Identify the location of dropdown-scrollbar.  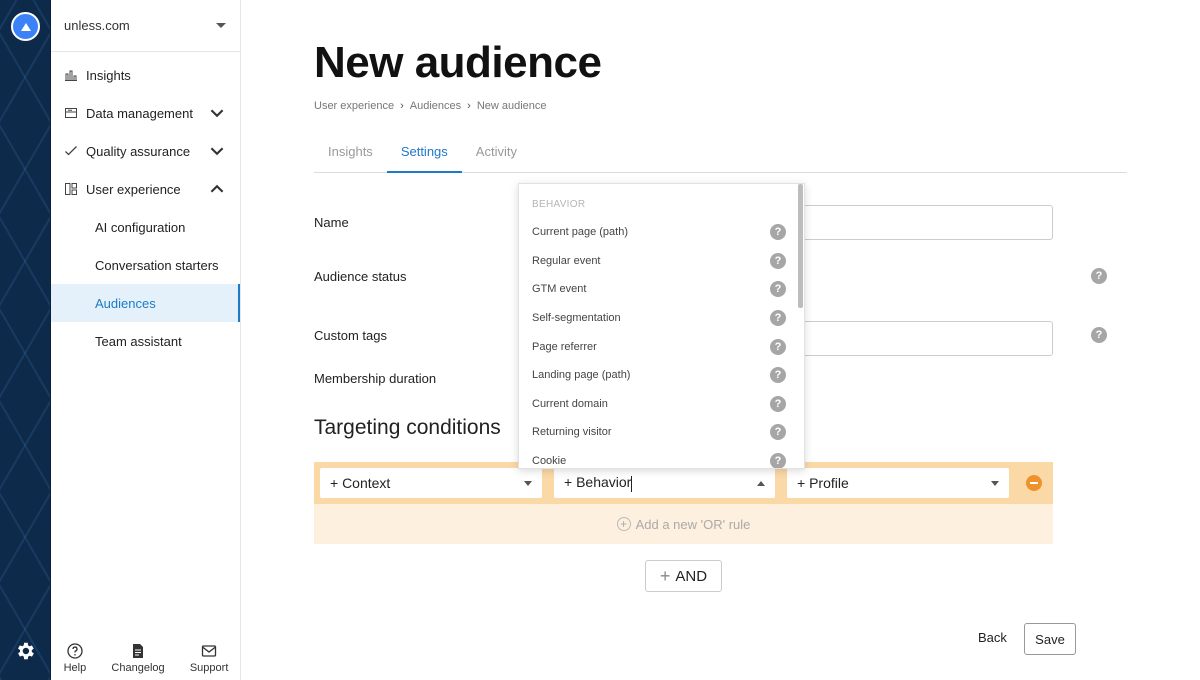
(800, 246).